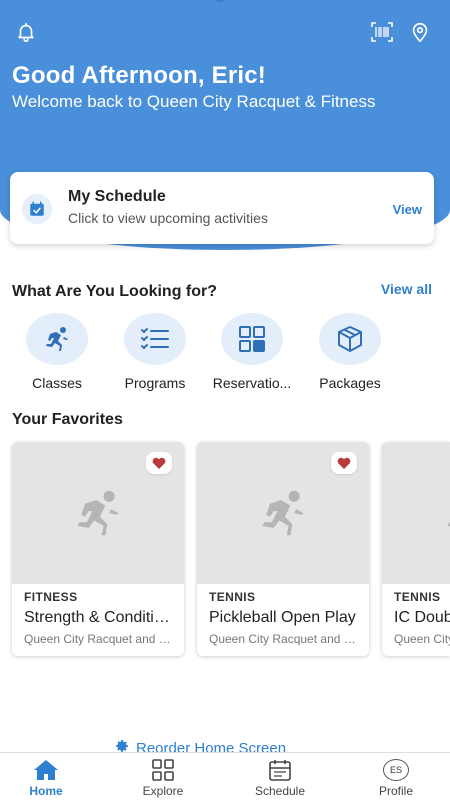 The height and width of the screenshot is (800, 450). What do you see at coordinates (46, 791) in the screenshot?
I see `nav-label: Home` at bounding box center [46, 791].